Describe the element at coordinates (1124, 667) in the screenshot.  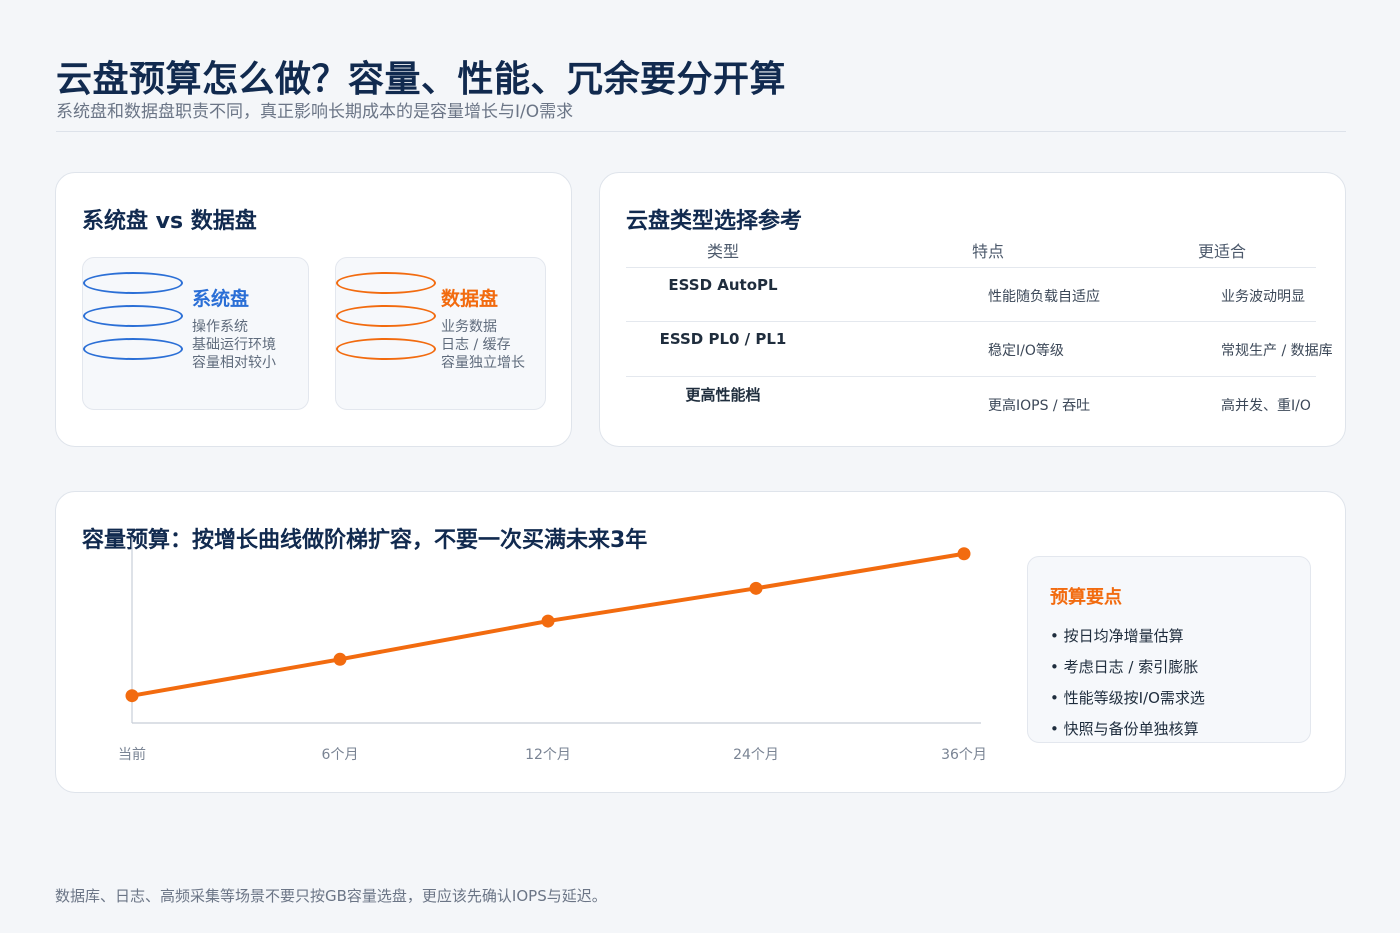
I see `budget-tip: • 考虑日志 / 索引膨胀` at that location.